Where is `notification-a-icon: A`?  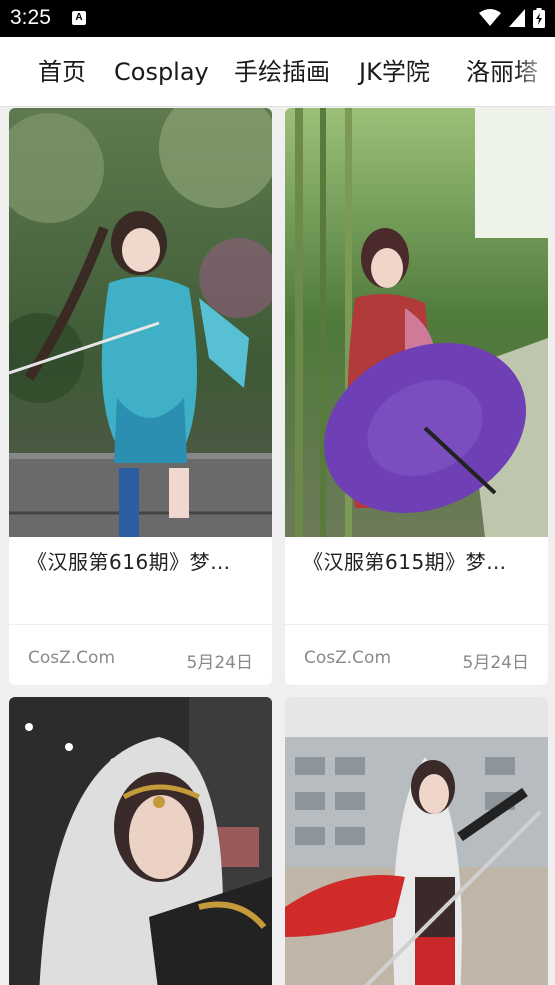
notification-a-icon: A is located at coordinates (79, 18).